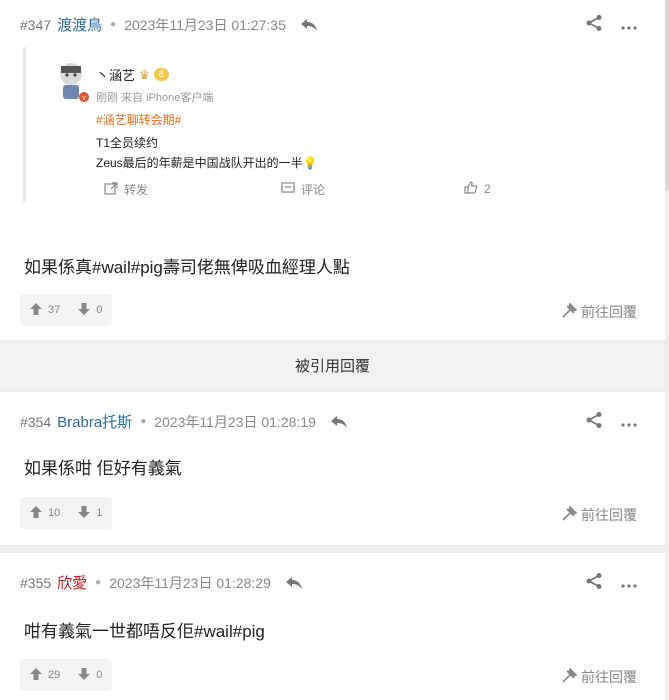  Describe the element at coordinates (66, 675) in the screenshot. I see `vote-bar: 29 0` at that location.